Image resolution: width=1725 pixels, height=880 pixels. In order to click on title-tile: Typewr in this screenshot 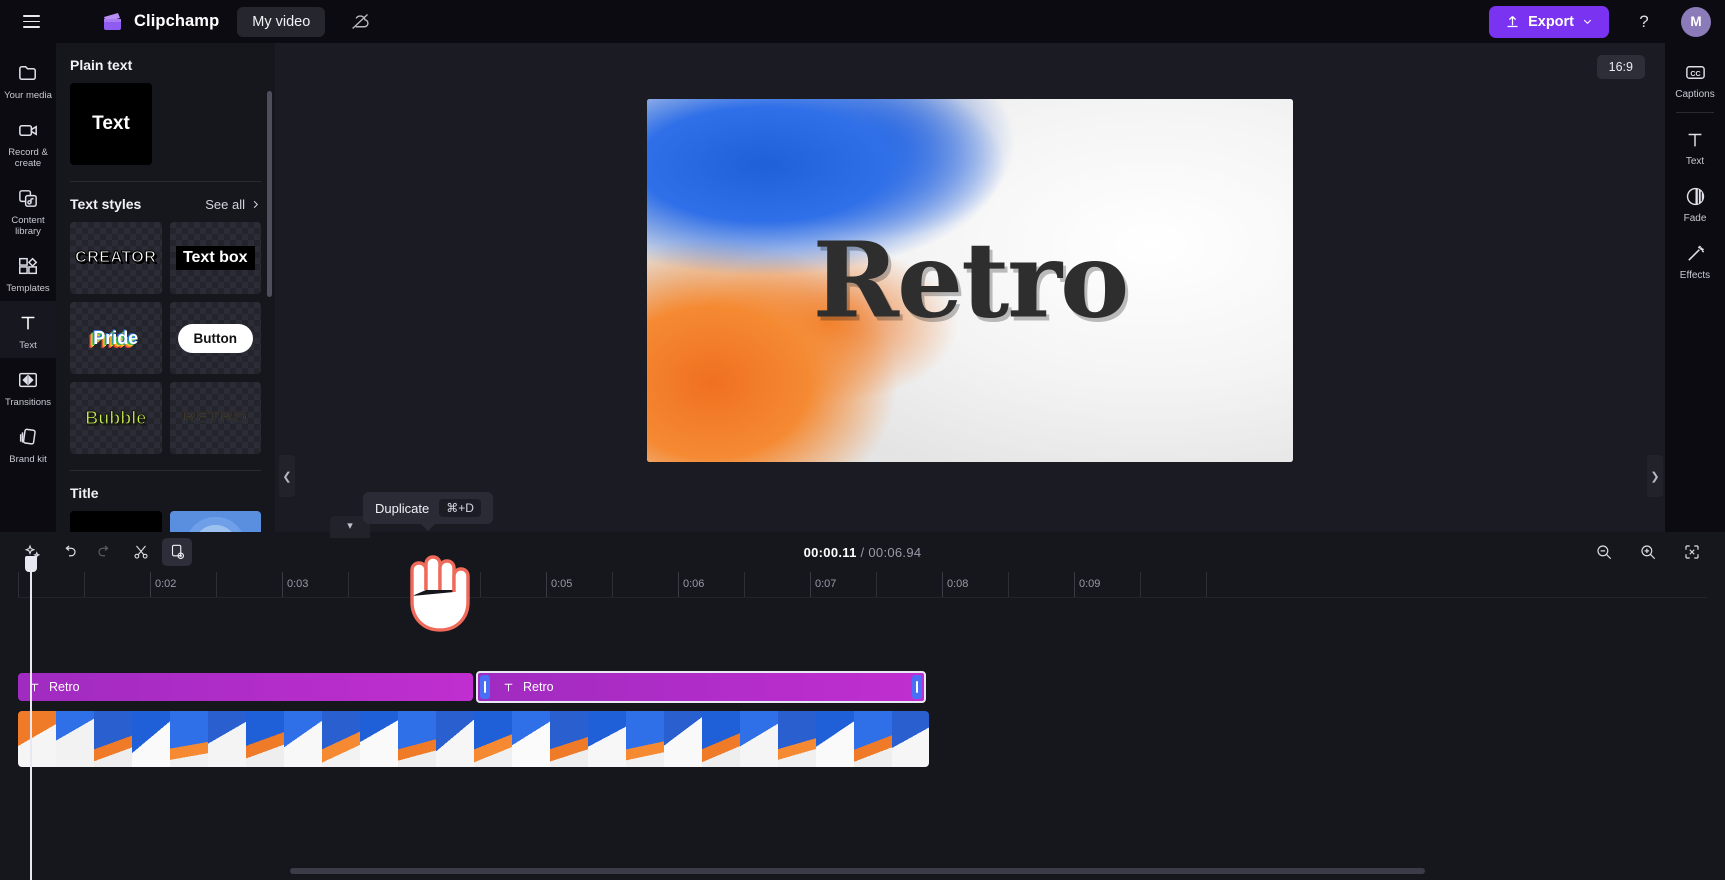, I will do `click(116, 521)`.